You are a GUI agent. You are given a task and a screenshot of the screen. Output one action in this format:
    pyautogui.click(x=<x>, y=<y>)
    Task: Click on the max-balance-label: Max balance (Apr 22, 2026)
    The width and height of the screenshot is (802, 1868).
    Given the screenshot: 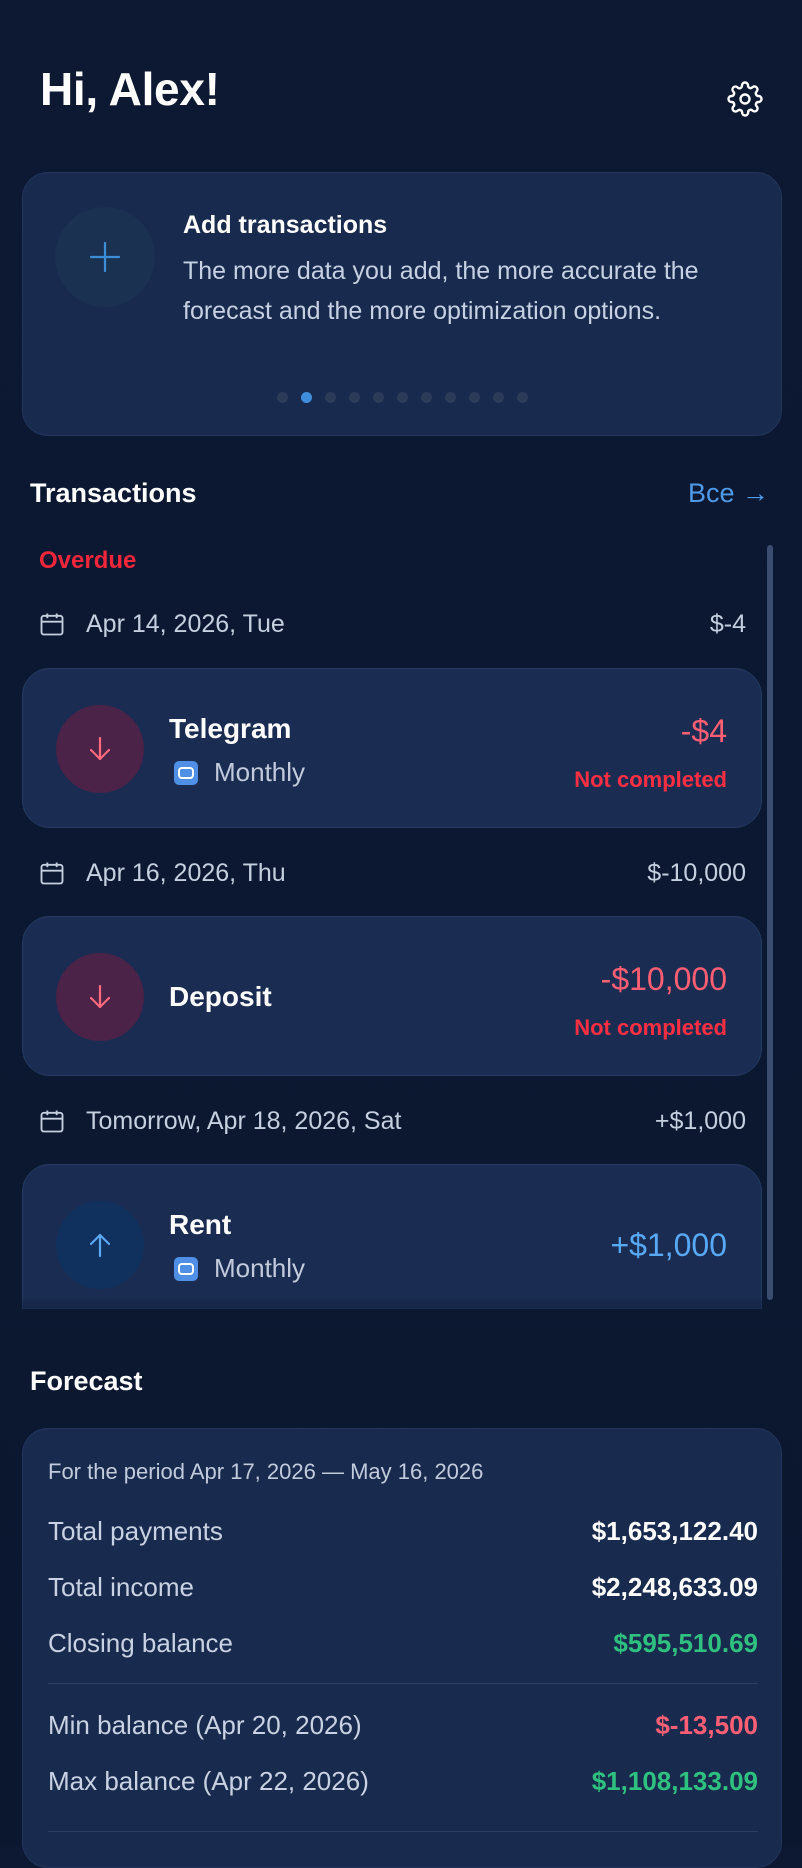 What is the action you would take?
    pyautogui.click(x=208, y=1780)
    